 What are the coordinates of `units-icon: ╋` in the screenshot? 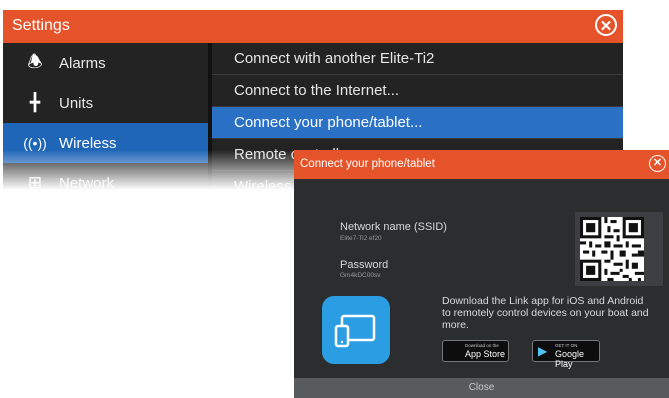 It's located at (35, 102).